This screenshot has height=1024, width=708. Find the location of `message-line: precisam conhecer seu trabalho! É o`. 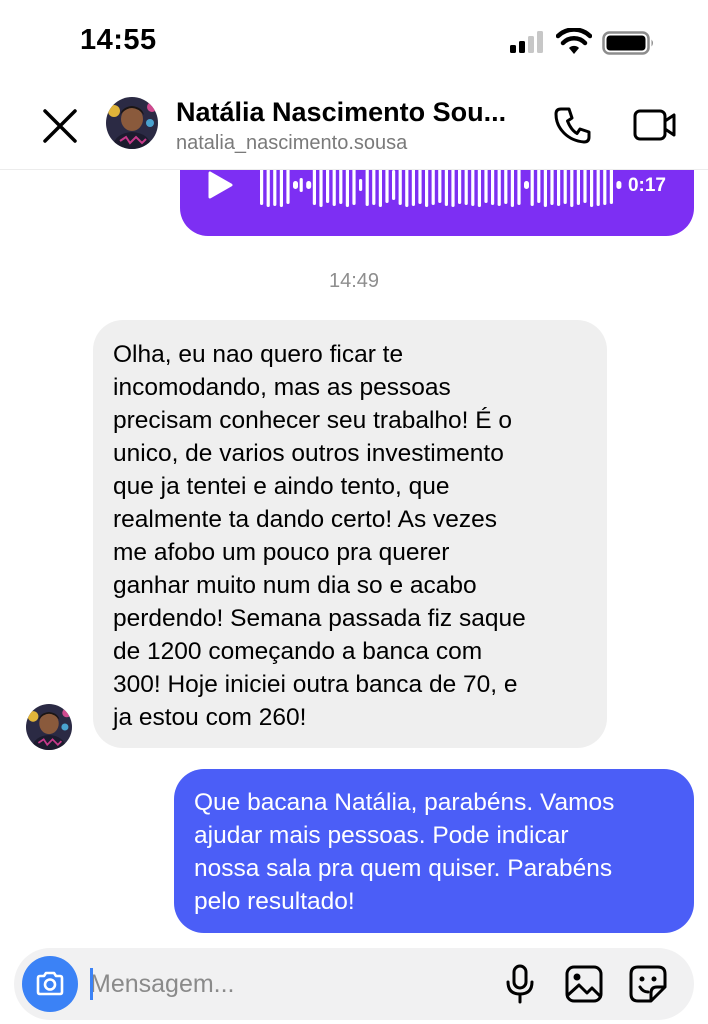

message-line: precisam conhecer seu trabalho! É o is located at coordinates (313, 420).